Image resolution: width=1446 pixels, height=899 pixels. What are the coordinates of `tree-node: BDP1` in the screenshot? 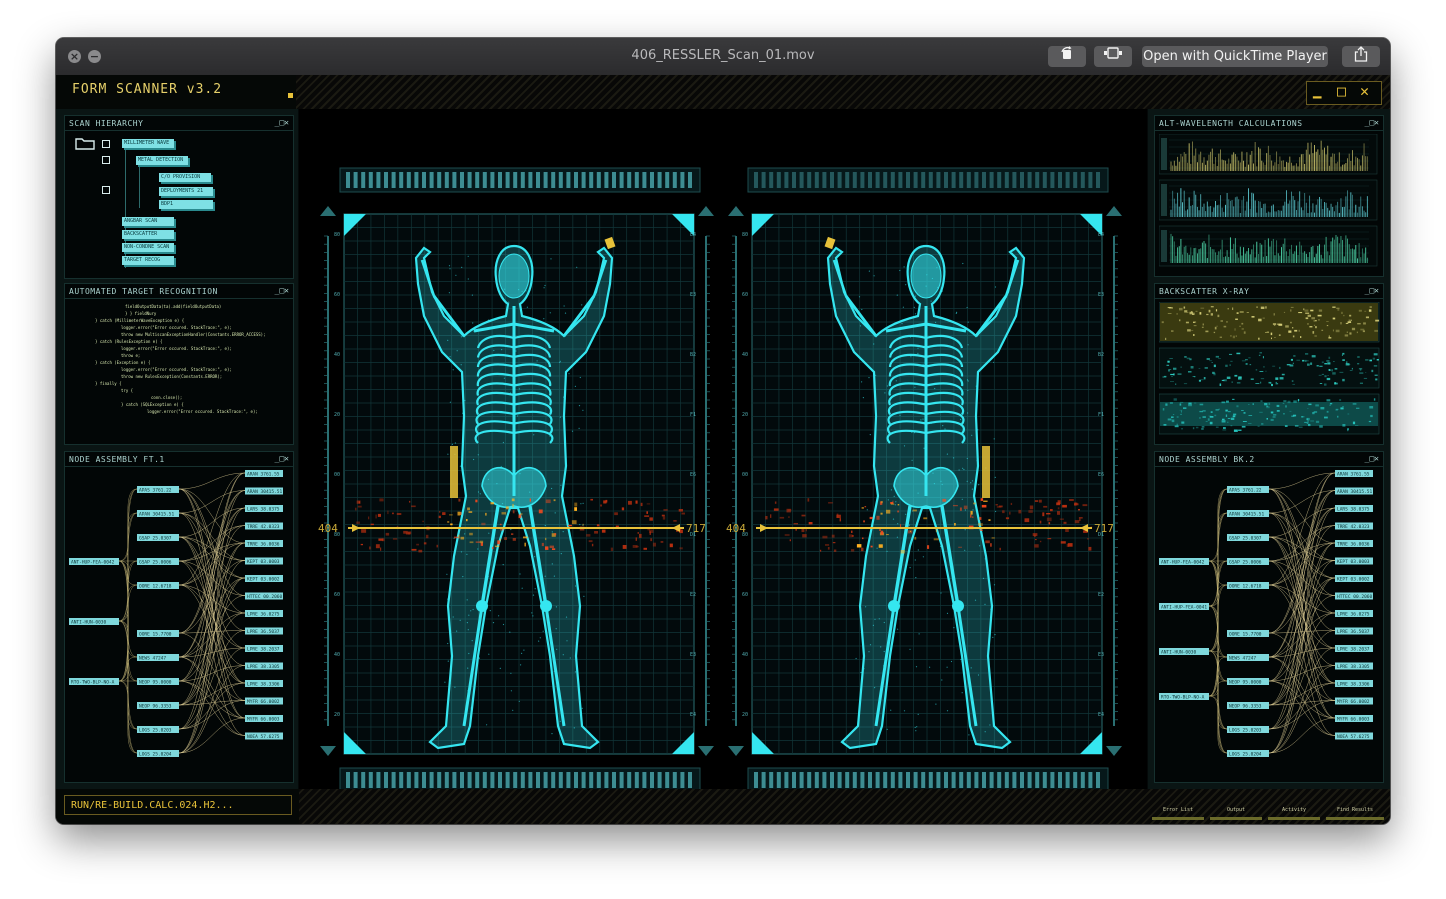 It's located at (186, 204).